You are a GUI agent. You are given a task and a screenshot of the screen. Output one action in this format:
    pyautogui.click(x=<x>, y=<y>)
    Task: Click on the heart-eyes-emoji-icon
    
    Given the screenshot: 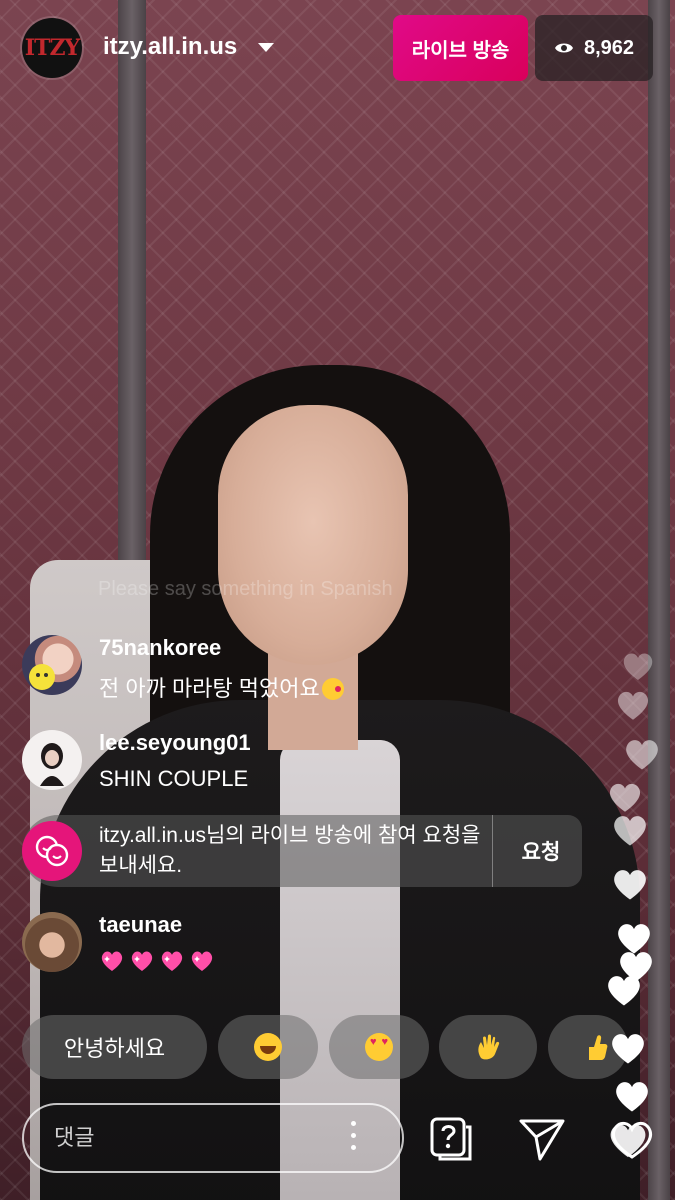 What is the action you would take?
    pyautogui.click(x=379, y=1047)
    